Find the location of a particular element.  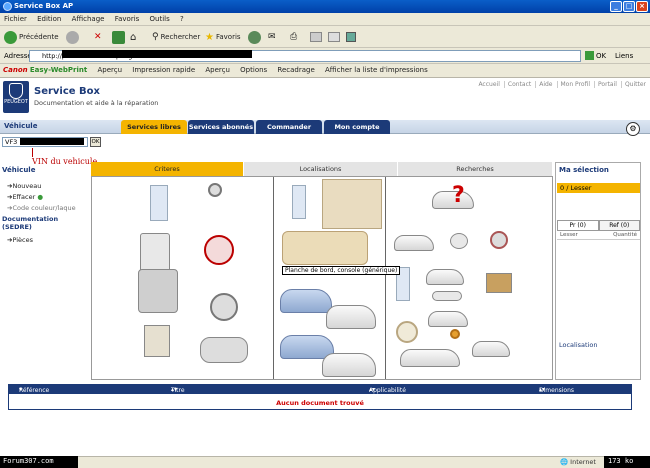

link-aide: Aide is located at coordinates (544, 84).